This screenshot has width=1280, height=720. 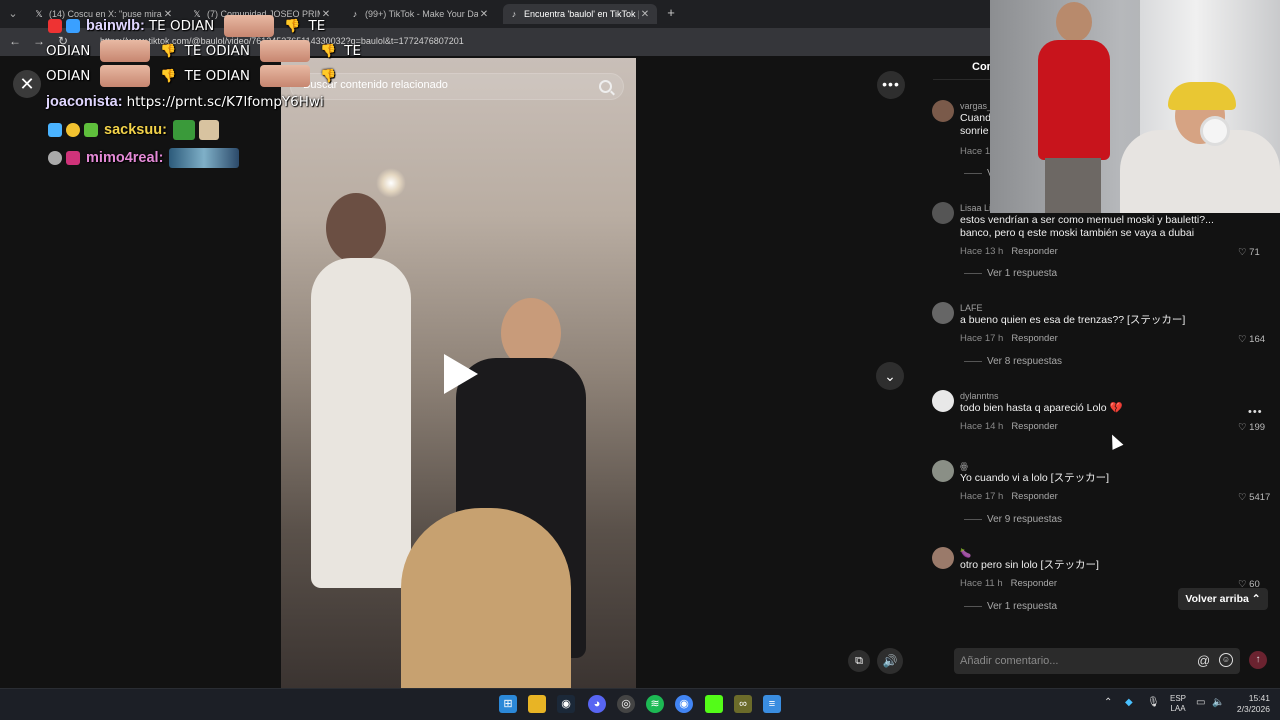 I want to click on app-icon: ∞, so click(x=743, y=704).